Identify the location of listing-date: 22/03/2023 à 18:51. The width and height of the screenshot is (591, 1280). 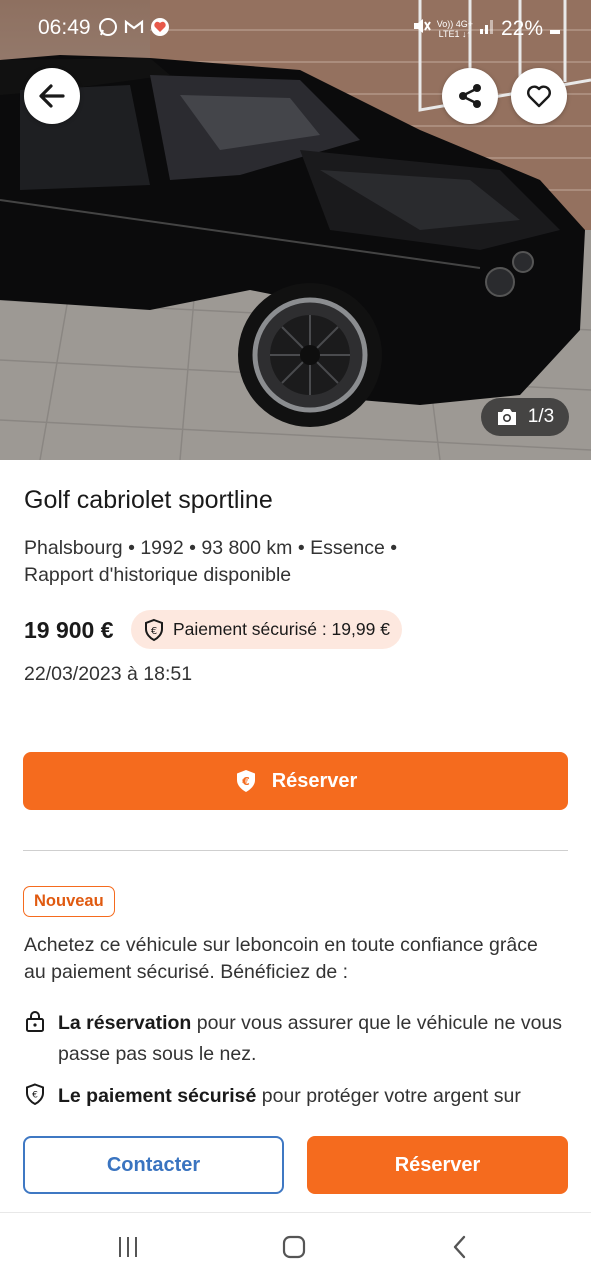
(108, 674).